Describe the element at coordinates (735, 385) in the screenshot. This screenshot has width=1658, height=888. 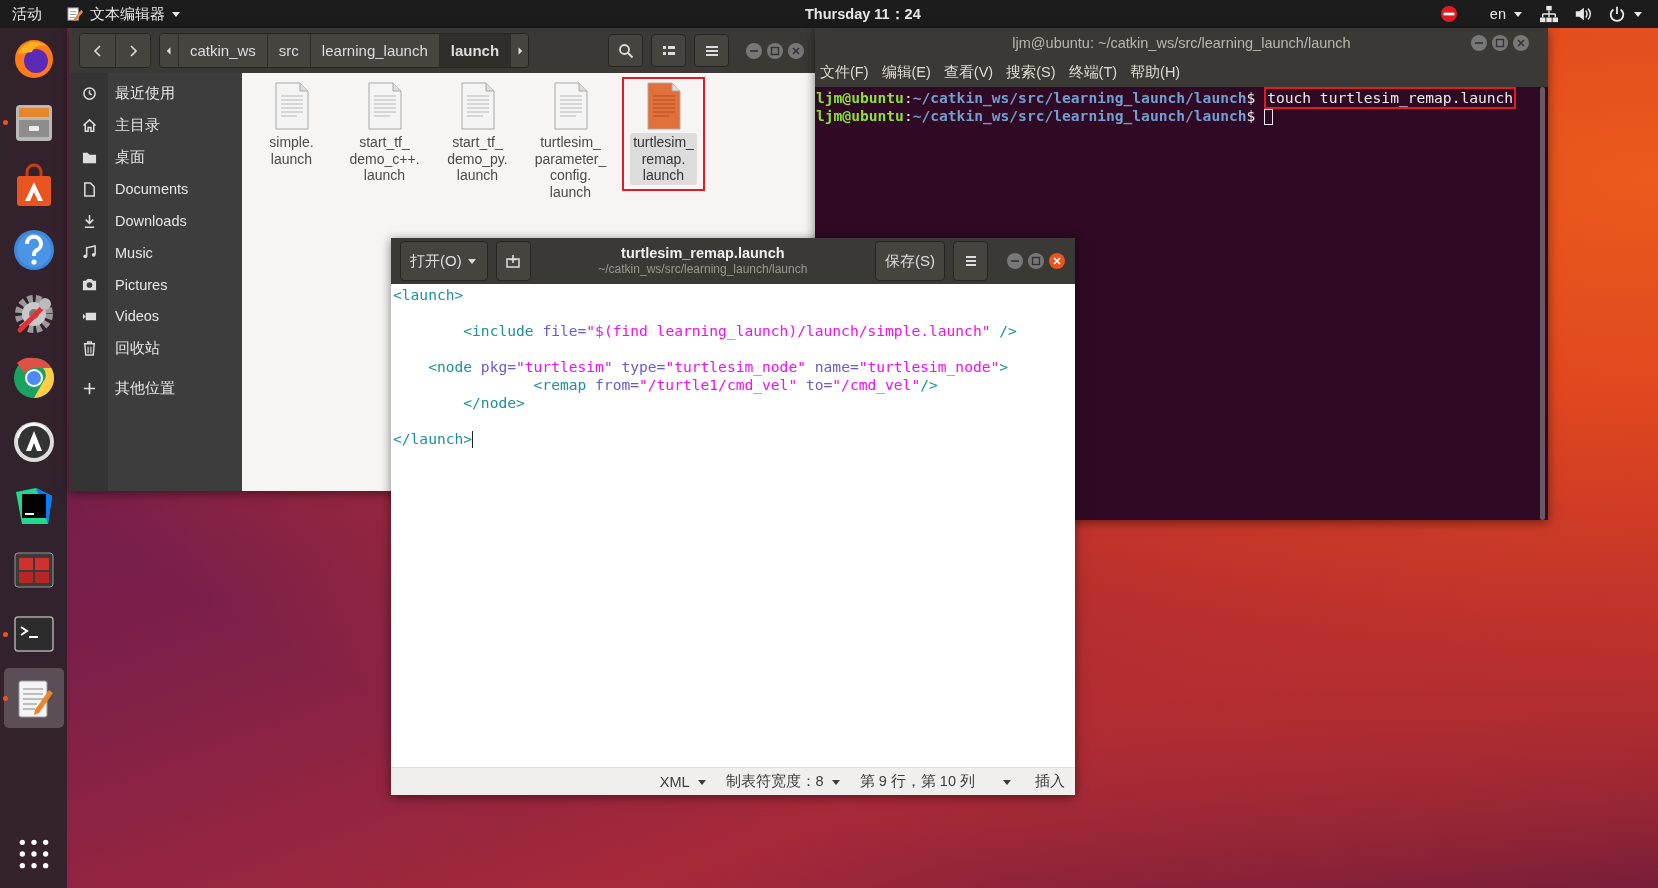
I see `code-line: <remap from="/turtle1/cmd_vel" to="/cmd_vel"/>` at that location.